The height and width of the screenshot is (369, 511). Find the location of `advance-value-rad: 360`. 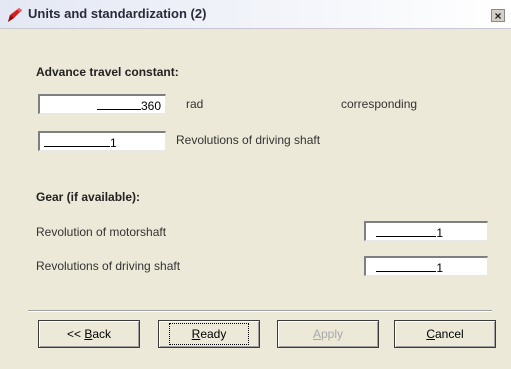

advance-value-rad: 360 is located at coordinates (150, 106).